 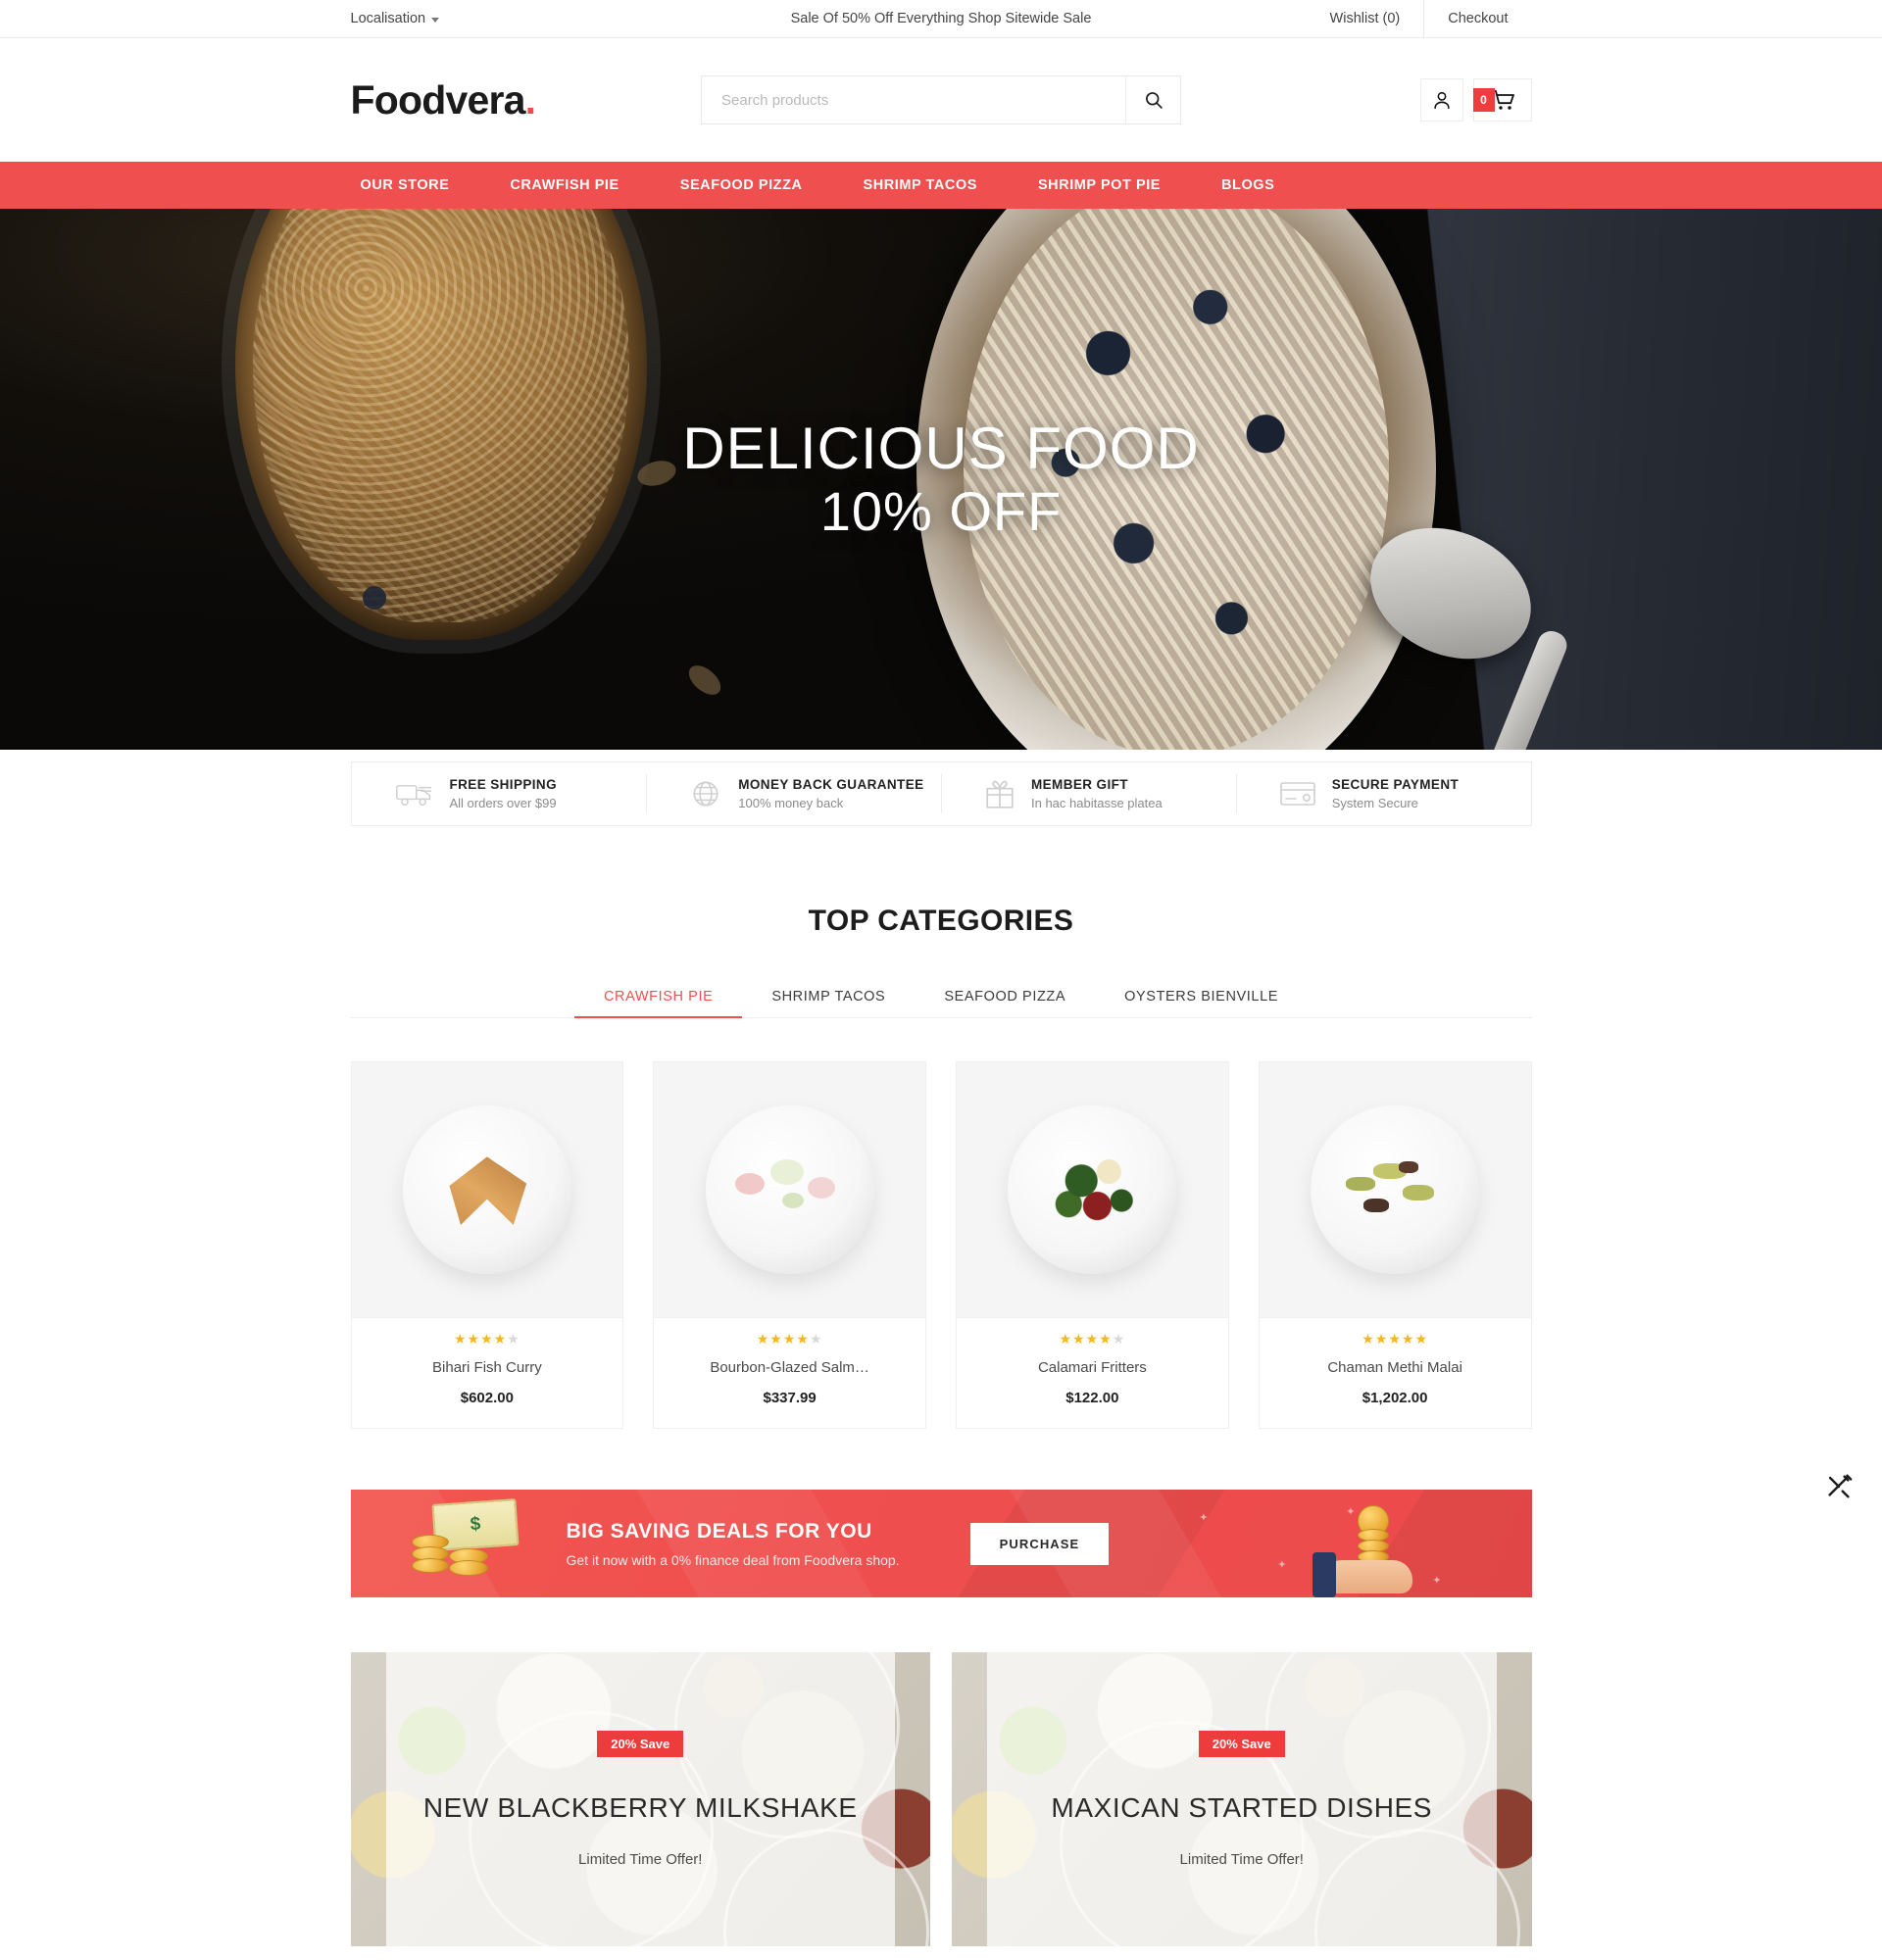 What do you see at coordinates (1366, 1550) in the screenshot?
I see `hand-coins-illustration` at bounding box center [1366, 1550].